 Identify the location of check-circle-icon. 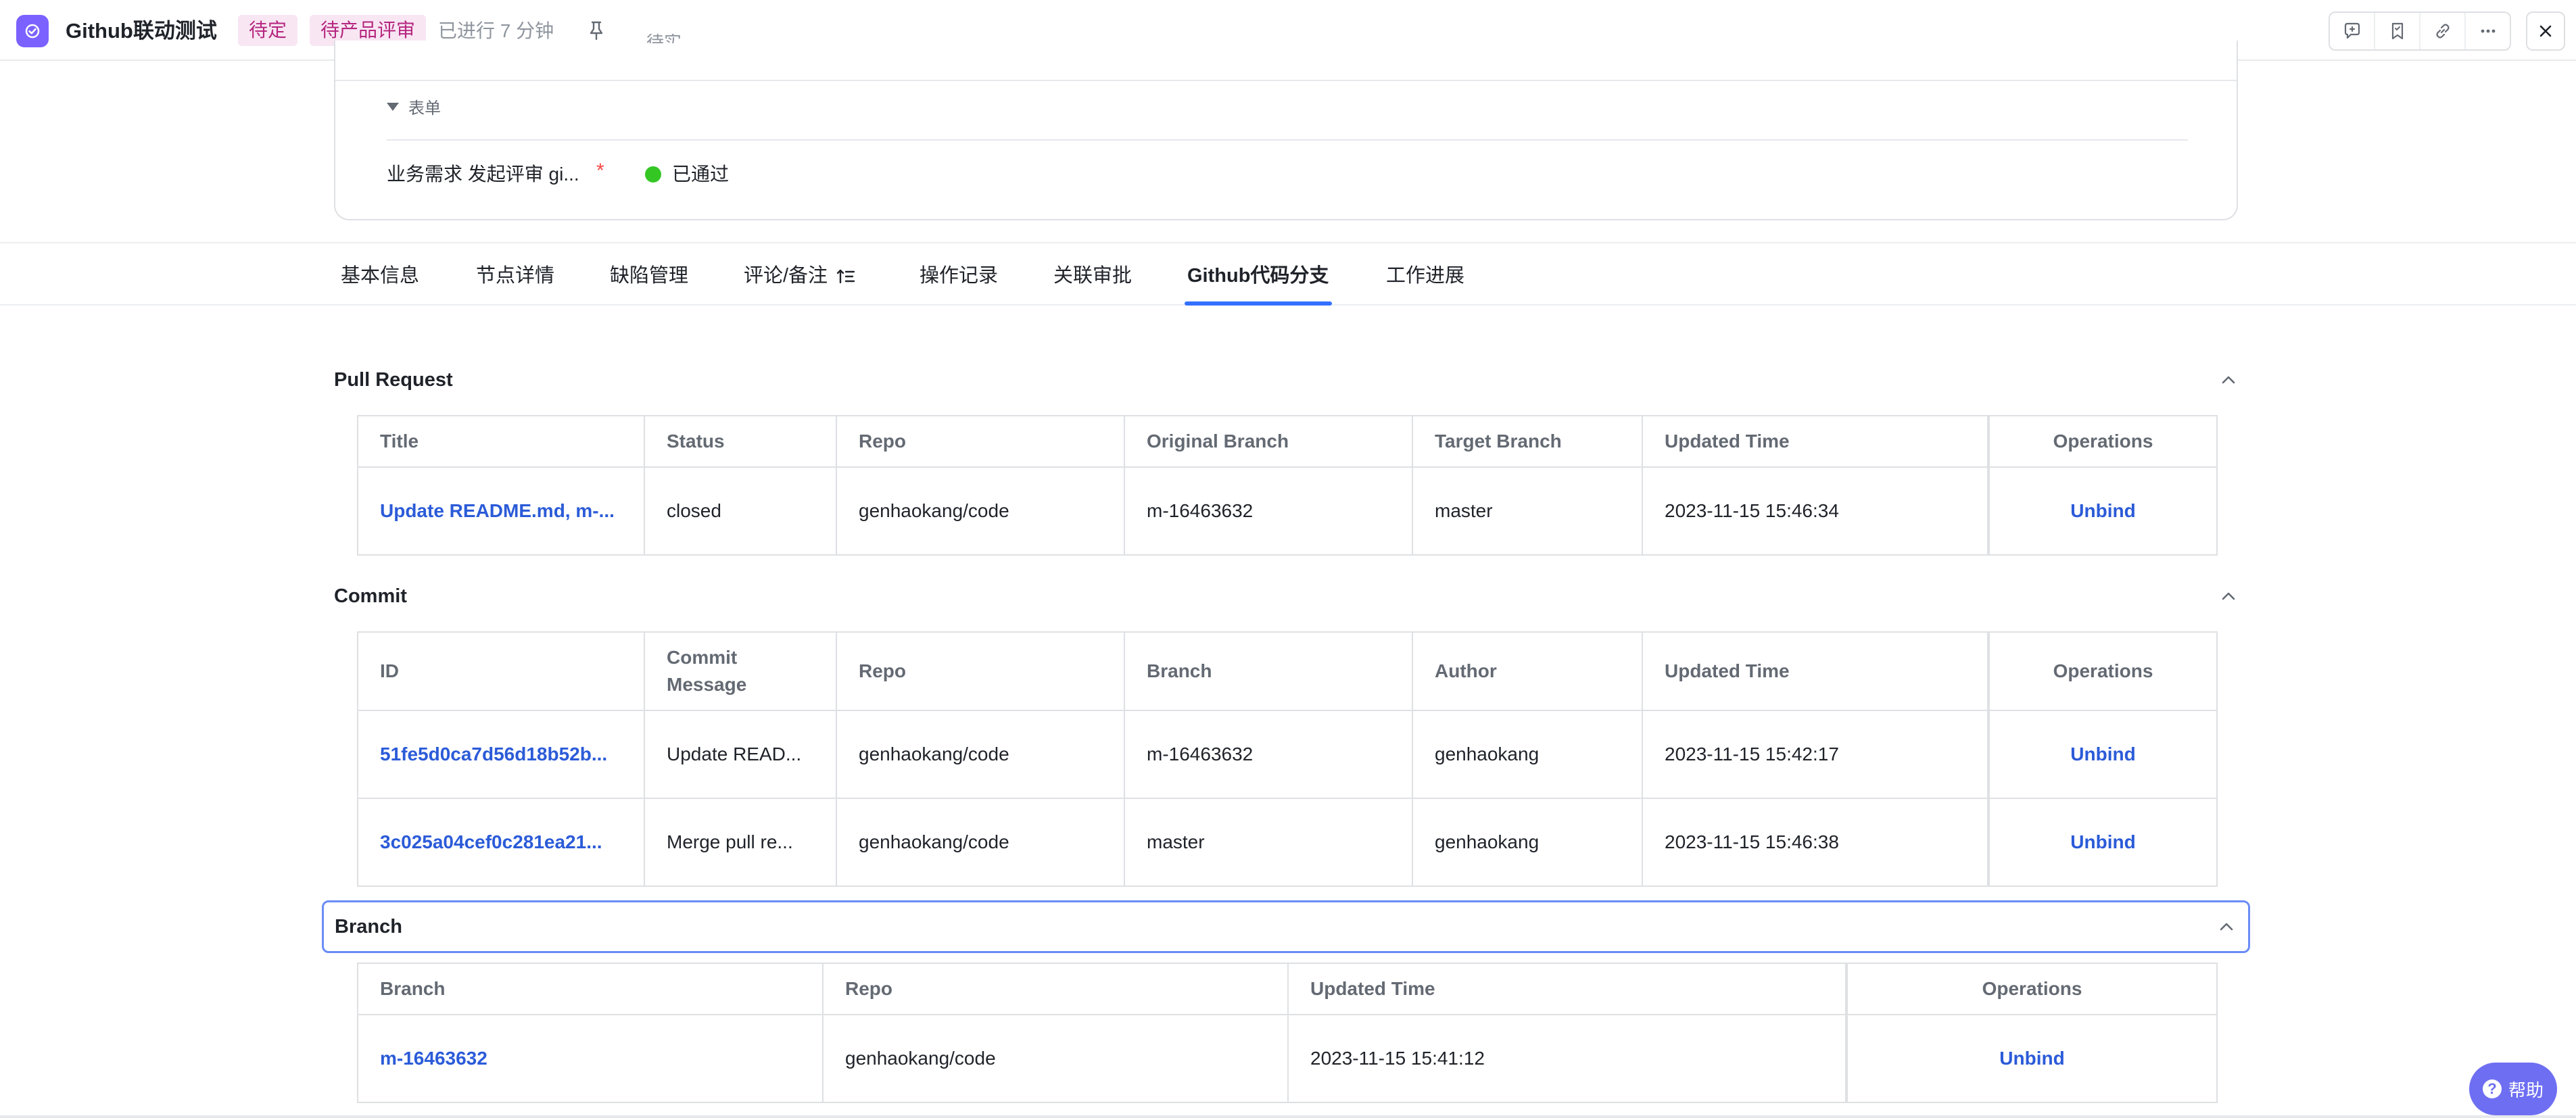
(32, 31).